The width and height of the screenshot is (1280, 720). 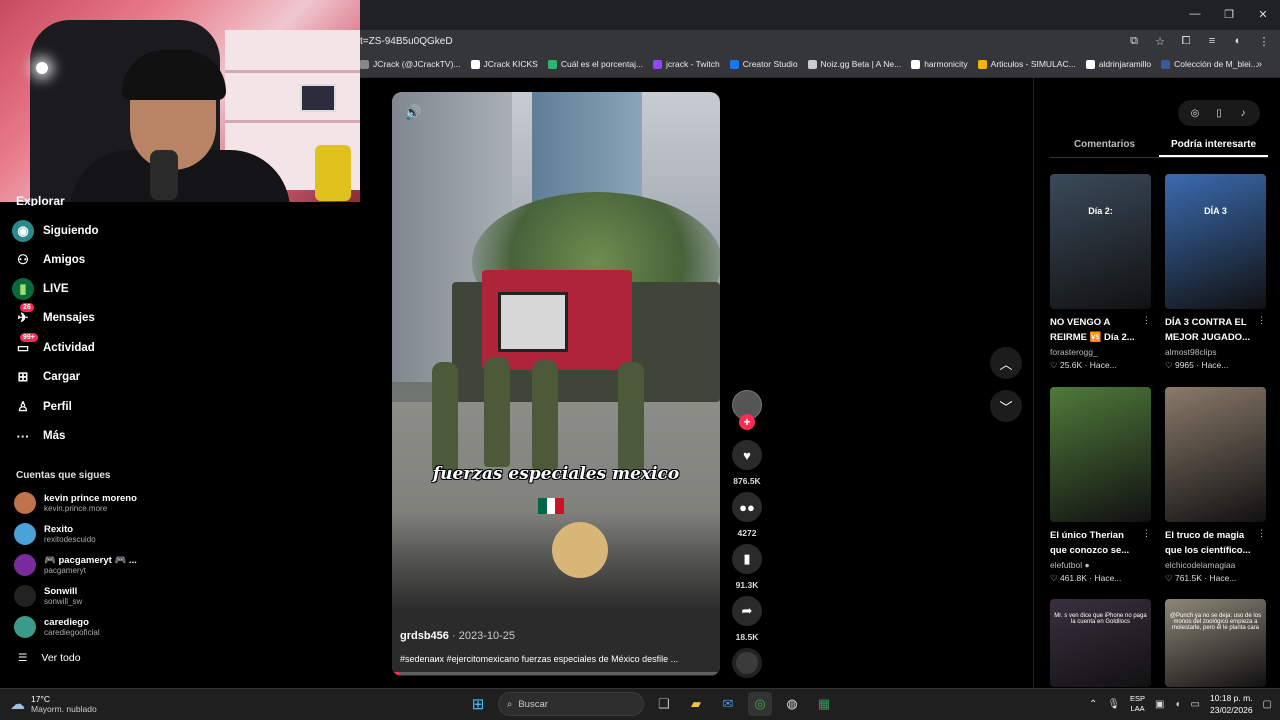 I want to click on clock: 10:18 p. m. 23/02/2026, so click(x=1231, y=704).